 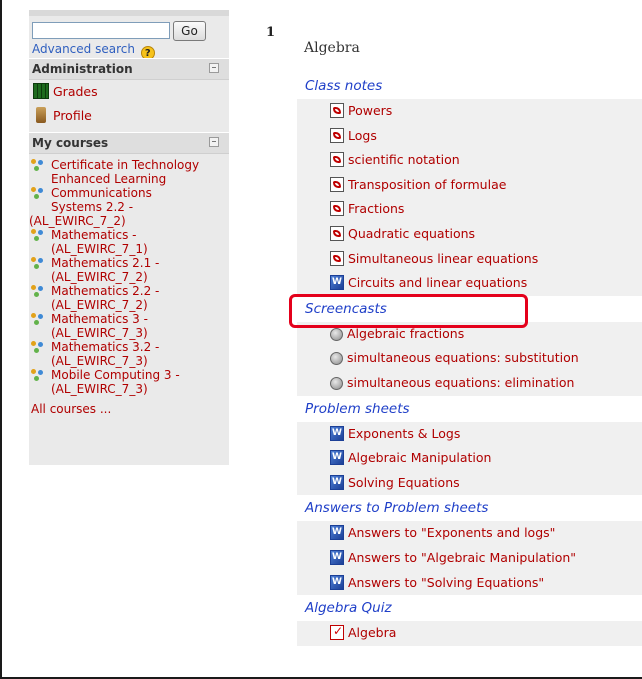 What do you see at coordinates (332, 48) in the screenshot?
I see `section-title: Algebra` at bounding box center [332, 48].